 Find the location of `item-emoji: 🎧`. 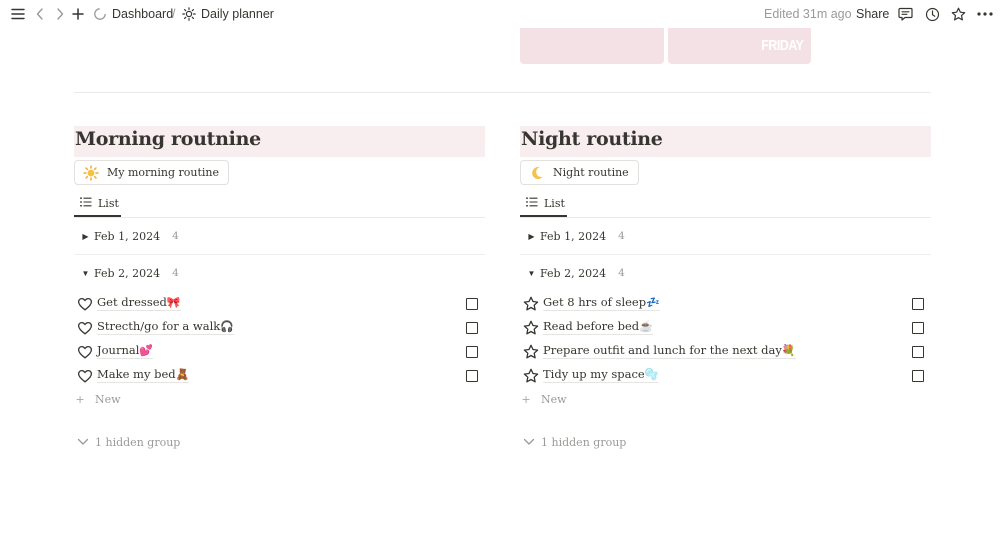

item-emoji: 🎧 is located at coordinates (227, 326).